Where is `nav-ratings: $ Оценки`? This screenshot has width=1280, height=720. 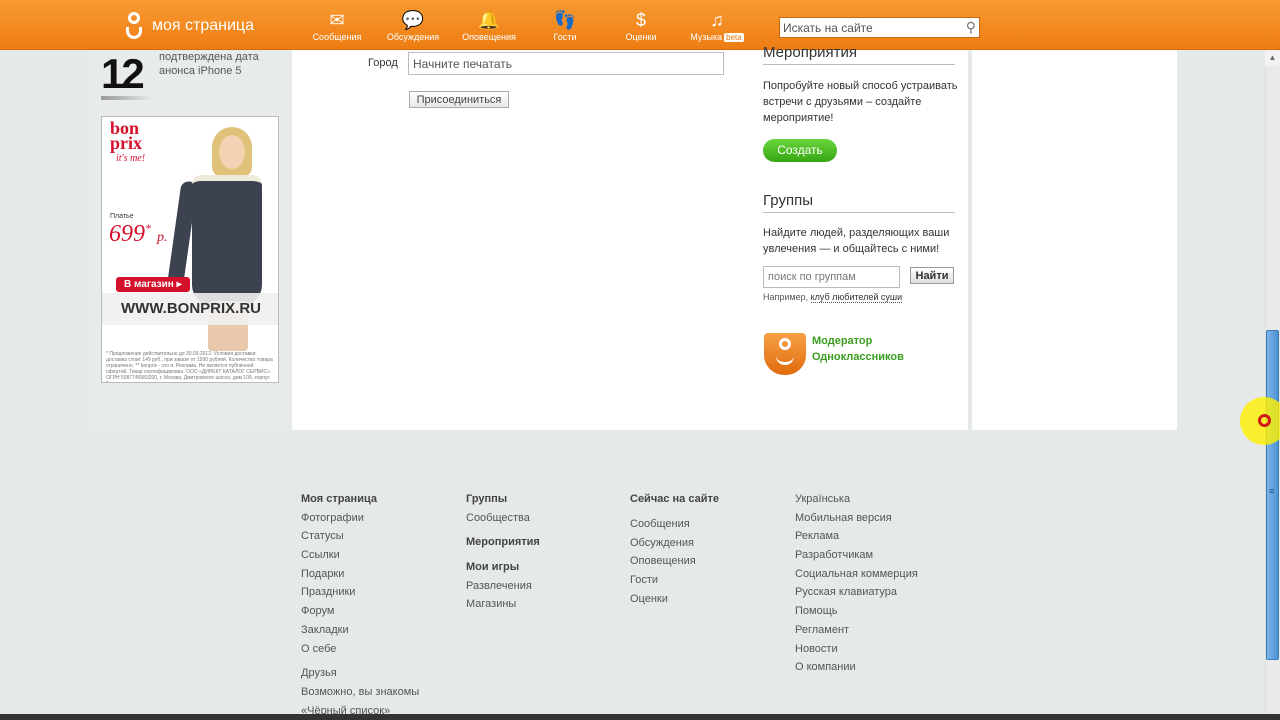 nav-ratings: $ Оценки is located at coordinates (641, 26).